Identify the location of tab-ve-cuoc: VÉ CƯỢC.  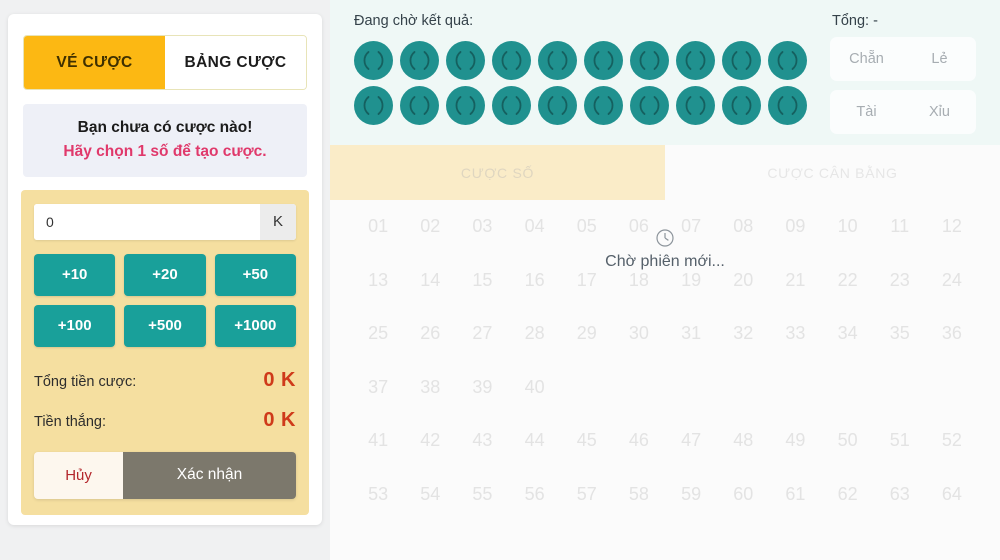
(94, 62).